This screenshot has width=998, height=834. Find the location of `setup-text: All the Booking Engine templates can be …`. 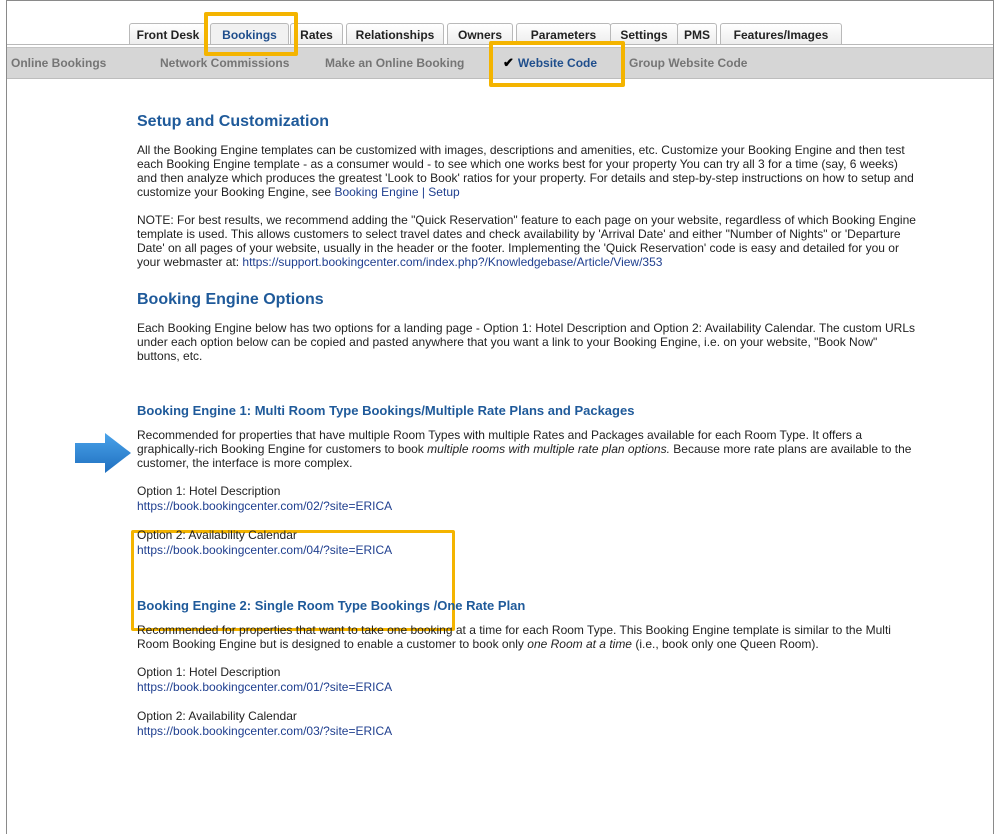

setup-text: All the Booking Engine templates can be … is located at coordinates (525, 171).